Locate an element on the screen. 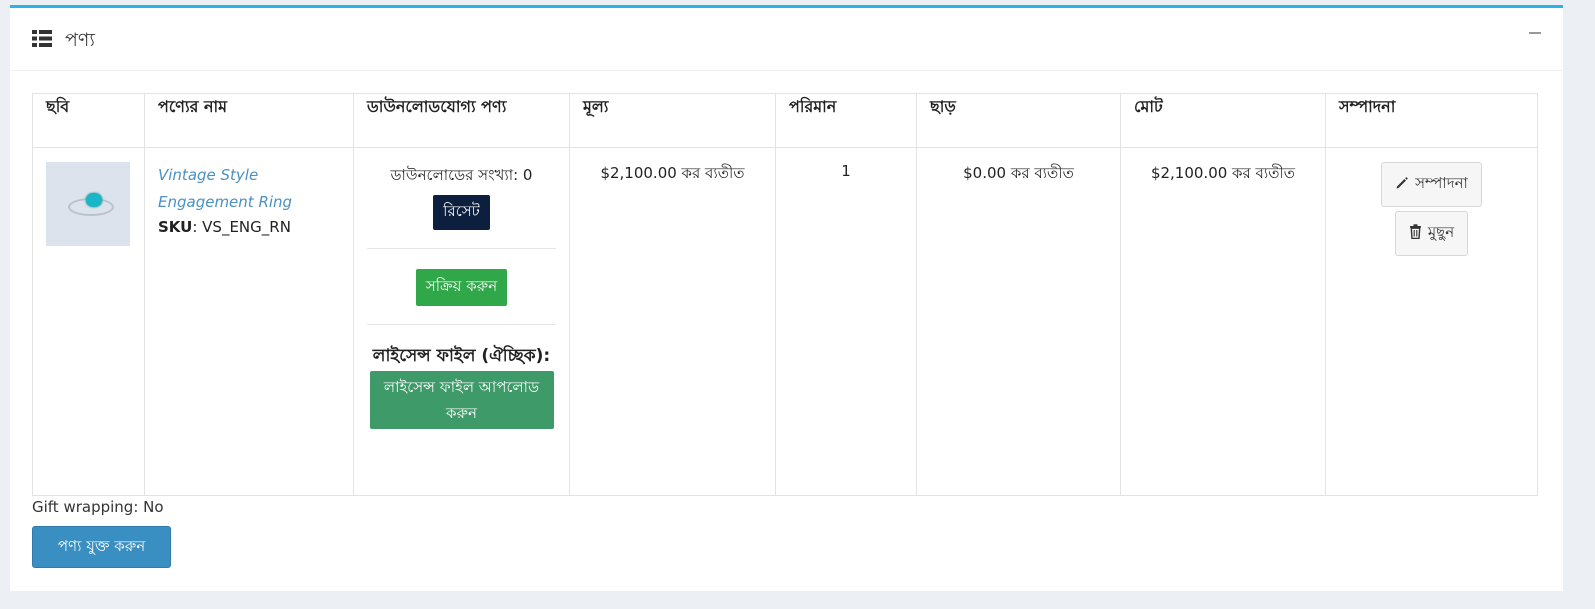 Image resolution: width=1595 pixels, height=609 pixels. license-file-title: লাইসেন্স ফাইল (ঐচ্ছিক): is located at coordinates (461, 356).